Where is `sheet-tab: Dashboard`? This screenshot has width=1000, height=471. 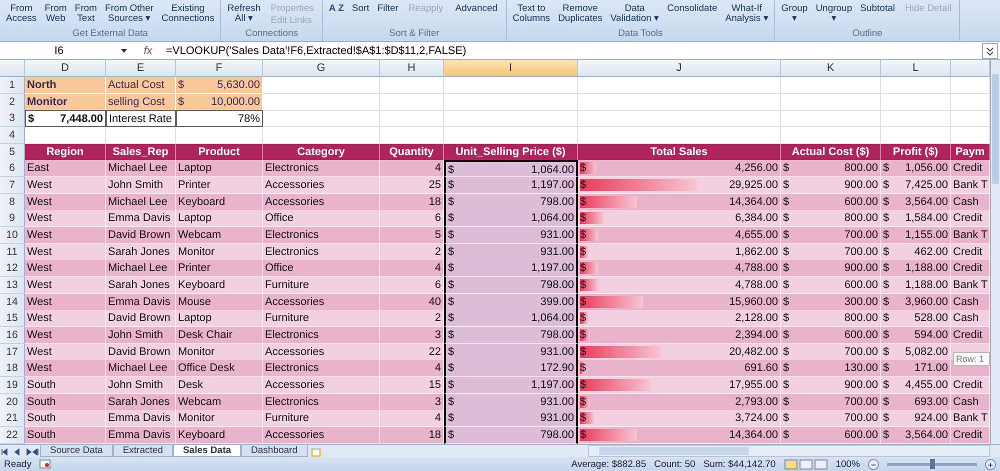 sheet-tab: Dashboard is located at coordinates (274, 450).